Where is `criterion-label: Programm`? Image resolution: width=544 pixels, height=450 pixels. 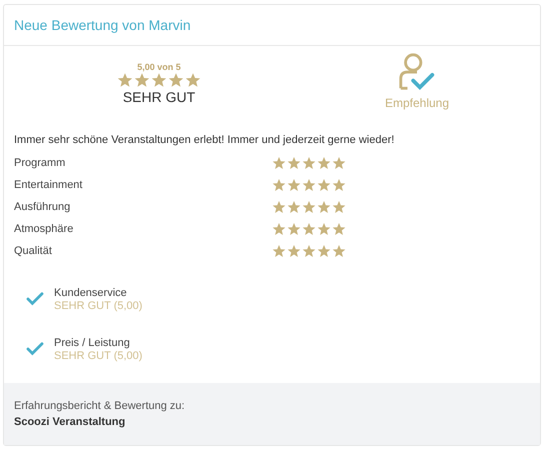 criterion-label: Programm is located at coordinates (40, 163).